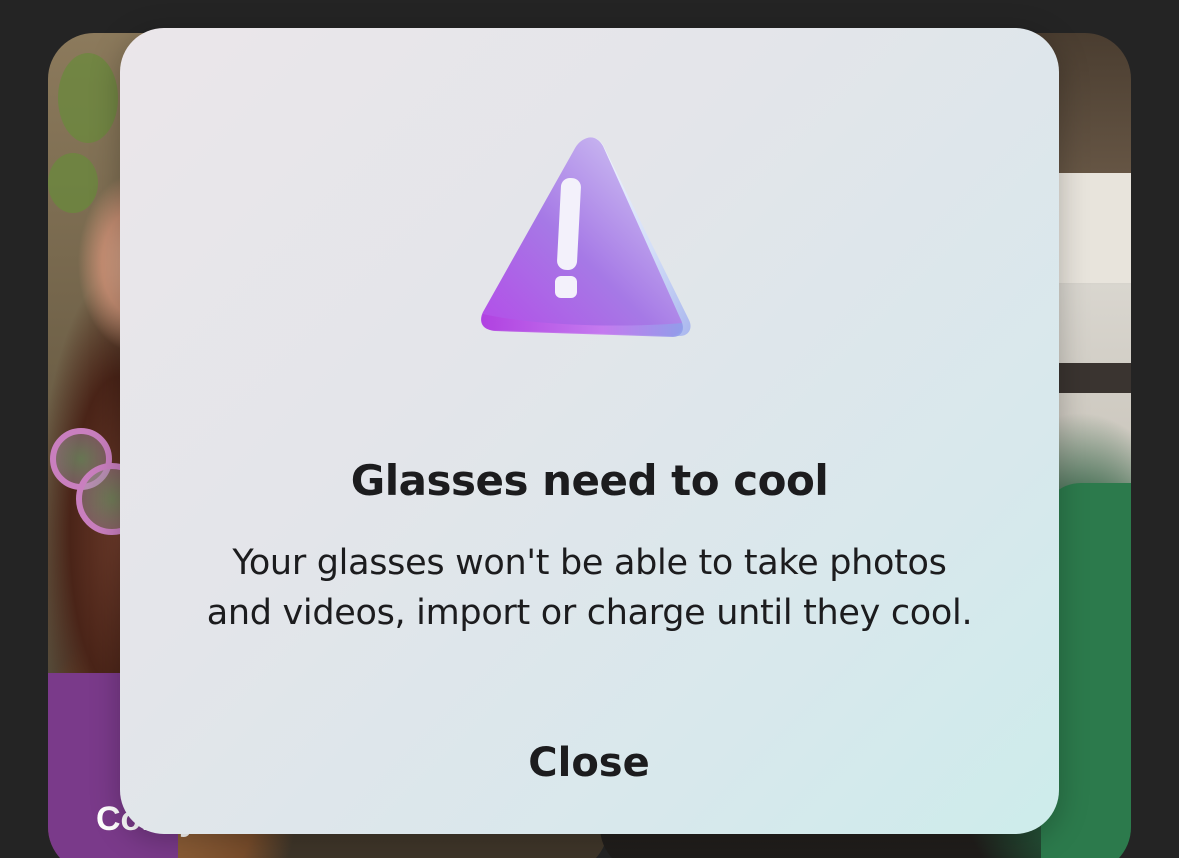 Image resolution: width=1179 pixels, height=858 pixels. What do you see at coordinates (589, 480) in the screenshot?
I see `dialog-title: Glasses need to cool` at bounding box center [589, 480].